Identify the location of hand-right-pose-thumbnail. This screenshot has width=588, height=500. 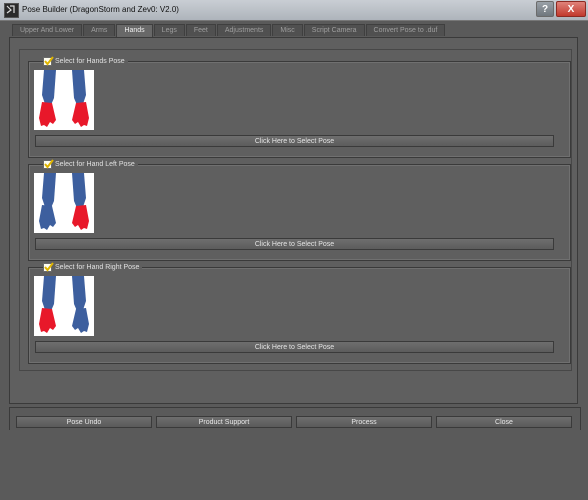
(64, 306).